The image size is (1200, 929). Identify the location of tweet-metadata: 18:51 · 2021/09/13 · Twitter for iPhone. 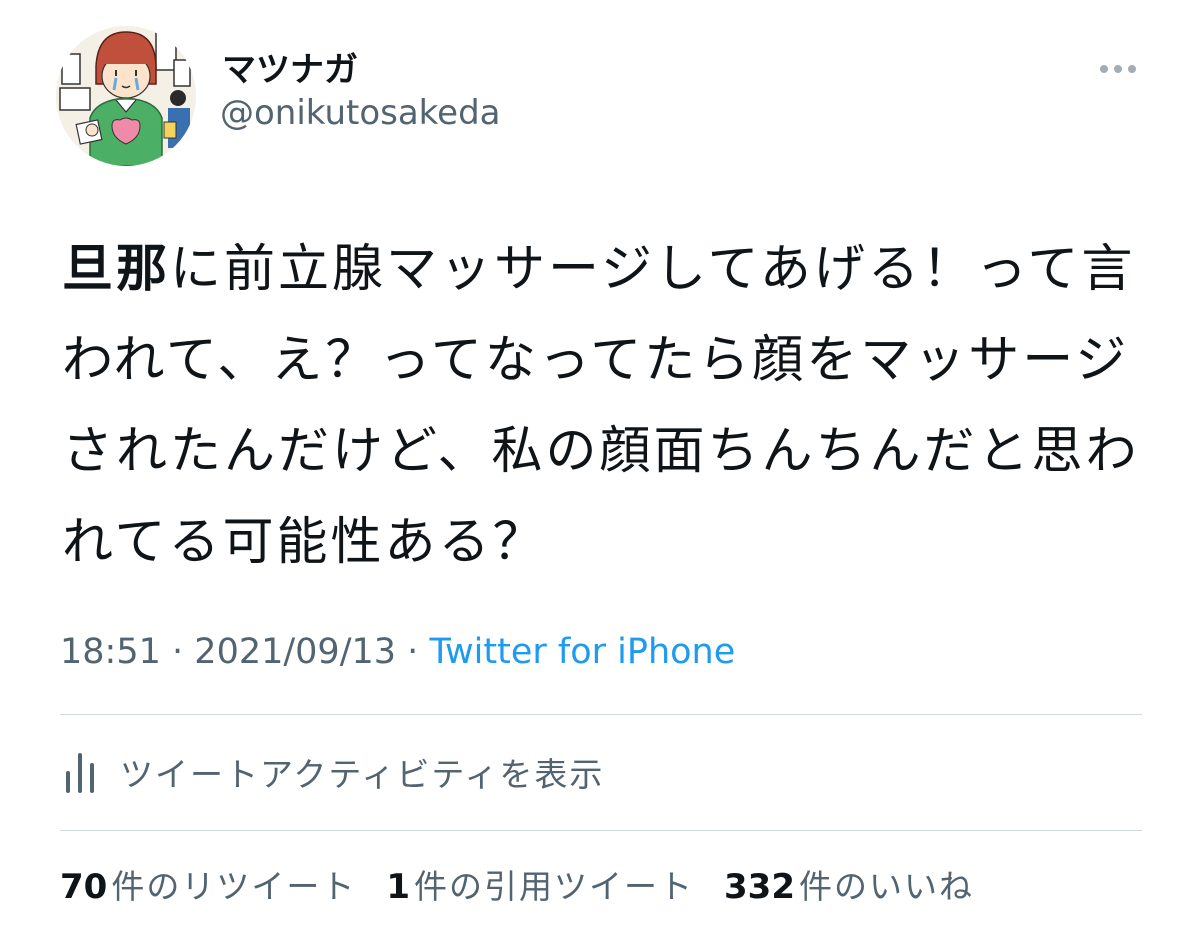
(397, 652).